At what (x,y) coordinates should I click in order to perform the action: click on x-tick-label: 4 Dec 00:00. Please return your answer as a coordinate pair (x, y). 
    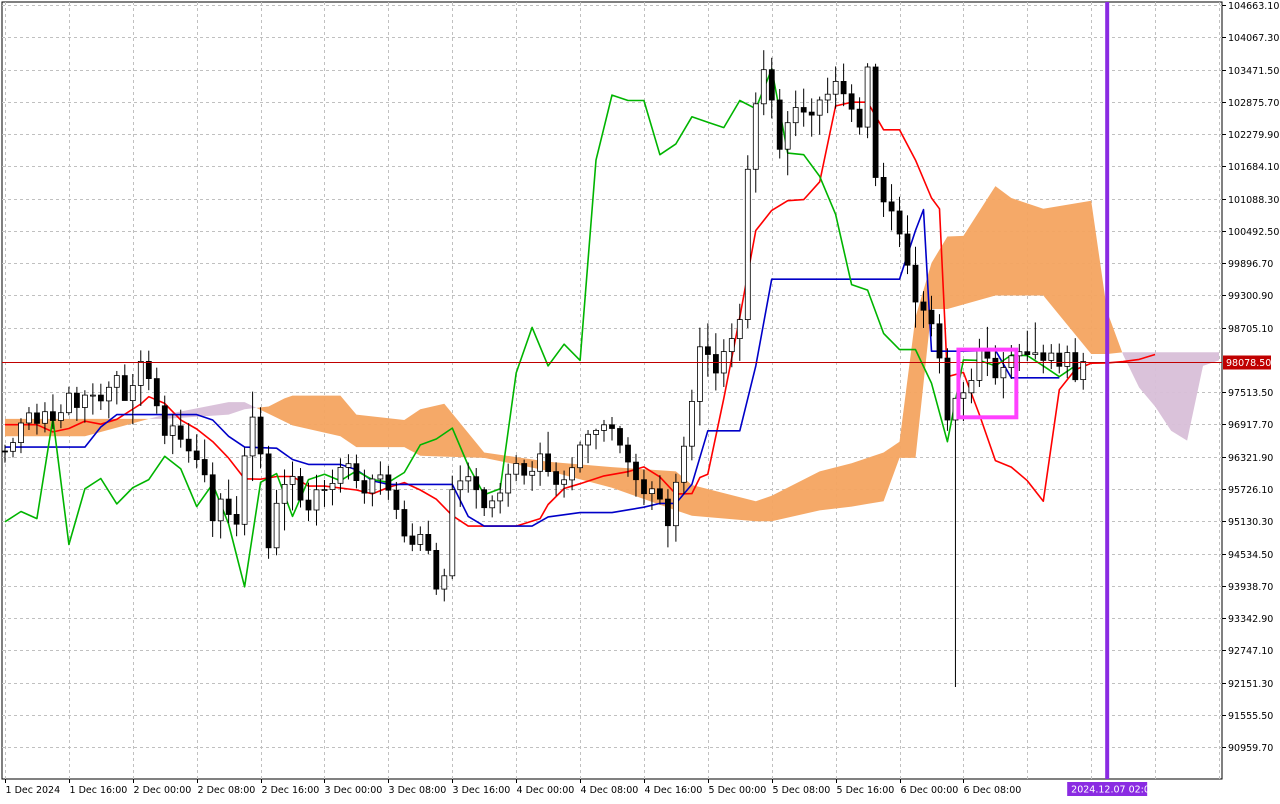
    Looking at the image, I should click on (546, 790).